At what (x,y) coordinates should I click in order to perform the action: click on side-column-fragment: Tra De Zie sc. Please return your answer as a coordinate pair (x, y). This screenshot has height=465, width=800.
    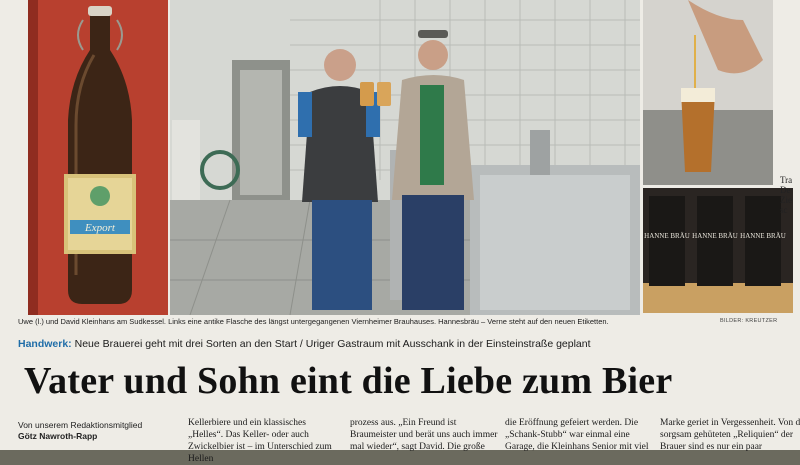
    Looking at the image, I should click on (786, 195).